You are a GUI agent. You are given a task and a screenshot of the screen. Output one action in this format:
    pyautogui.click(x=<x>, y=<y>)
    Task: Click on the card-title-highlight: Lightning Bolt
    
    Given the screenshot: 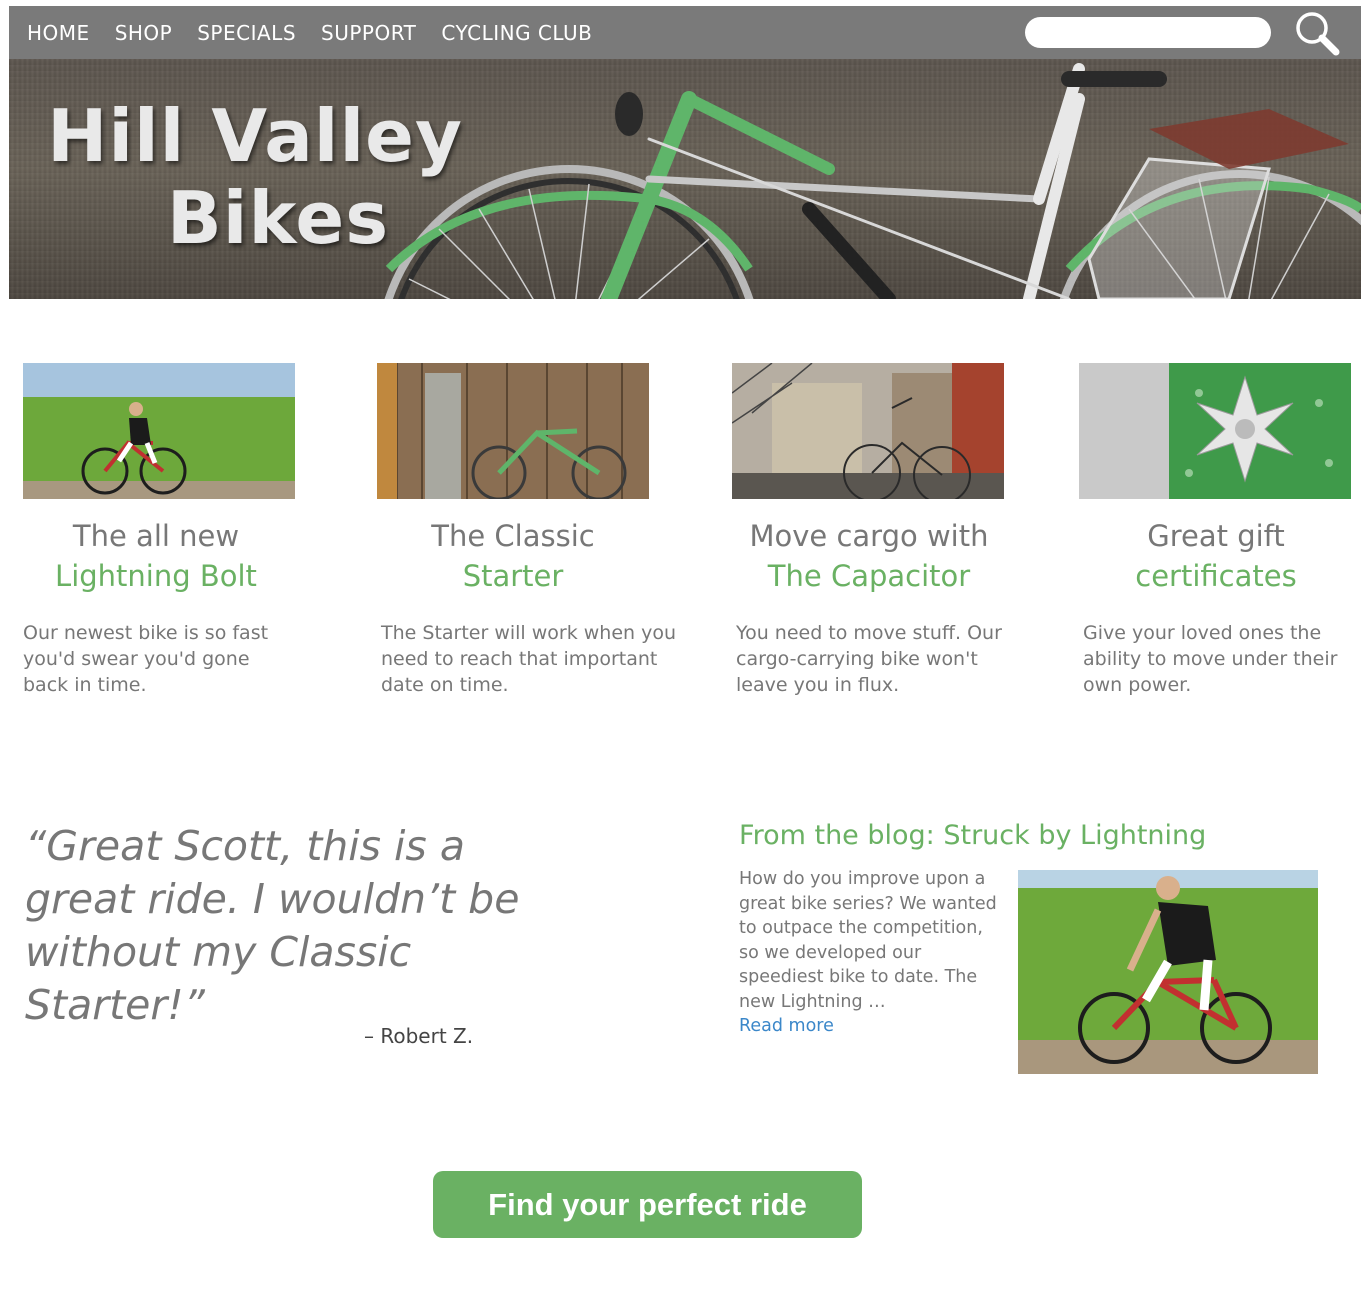 What is the action you would take?
    pyautogui.click(x=156, y=576)
    